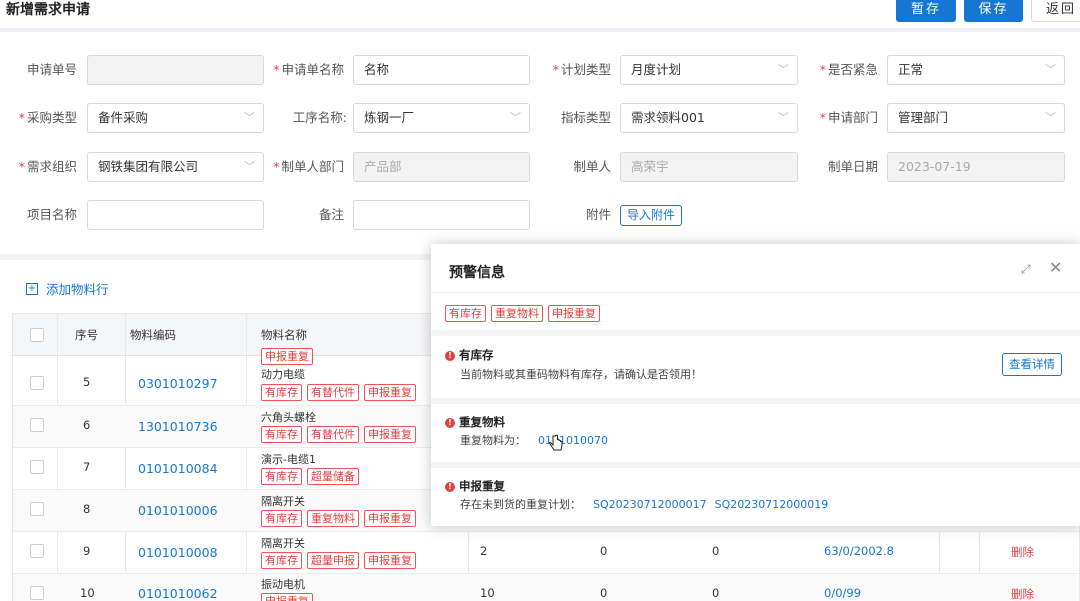 The width and height of the screenshot is (1080, 601). I want to click on make-date-field: 2023-07-19, so click(976, 167).